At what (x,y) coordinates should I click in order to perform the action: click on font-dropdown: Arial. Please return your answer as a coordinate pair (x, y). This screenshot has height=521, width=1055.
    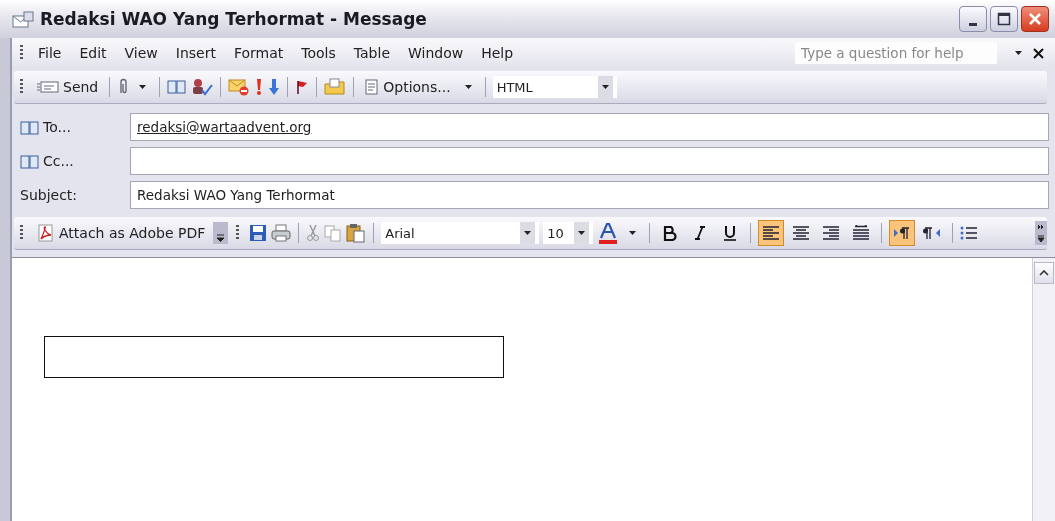
    Looking at the image, I should click on (460, 233).